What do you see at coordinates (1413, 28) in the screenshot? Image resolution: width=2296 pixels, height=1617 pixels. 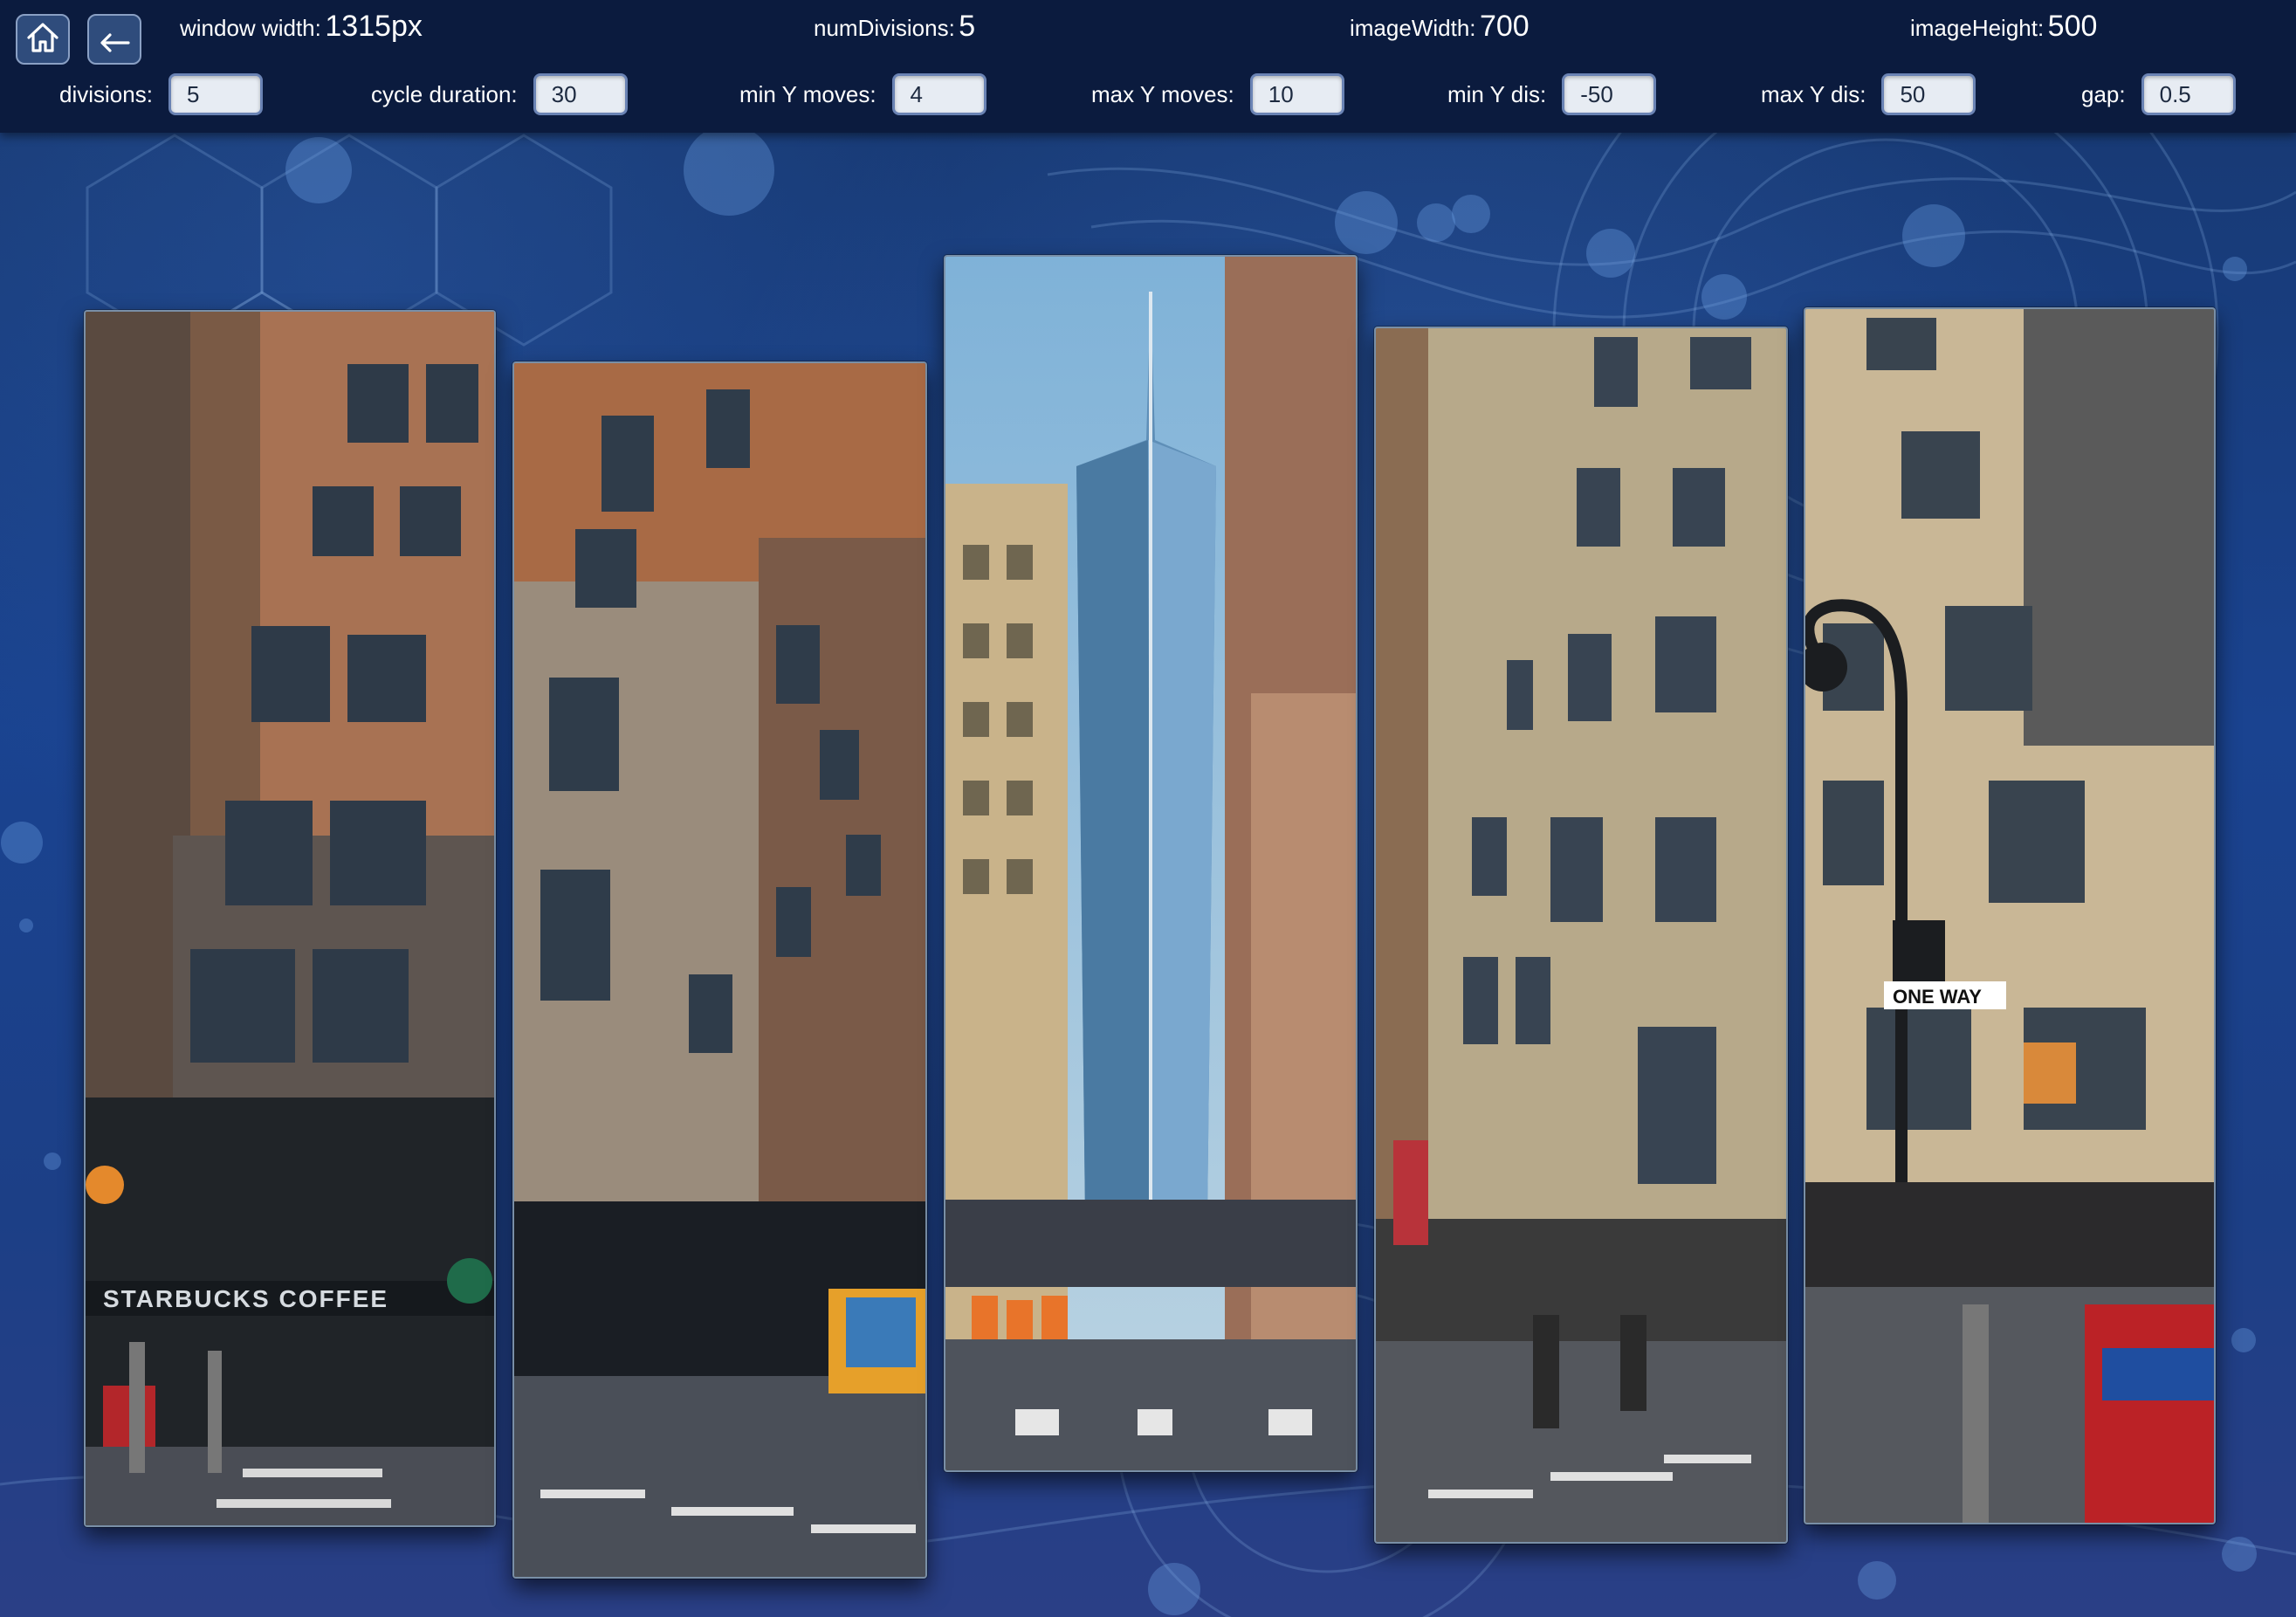 I see `image-width-label: imageWidth:` at bounding box center [1413, 28].